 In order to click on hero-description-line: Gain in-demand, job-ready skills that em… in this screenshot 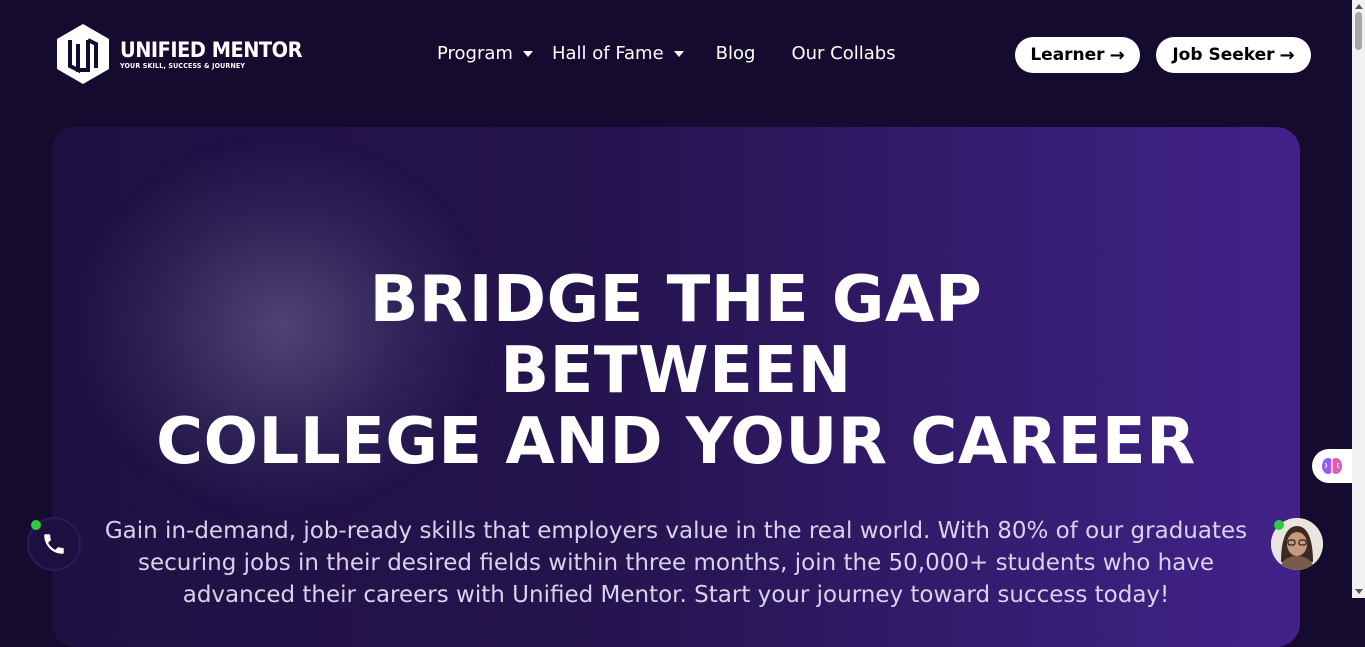, I will do `click(676, 531)`.